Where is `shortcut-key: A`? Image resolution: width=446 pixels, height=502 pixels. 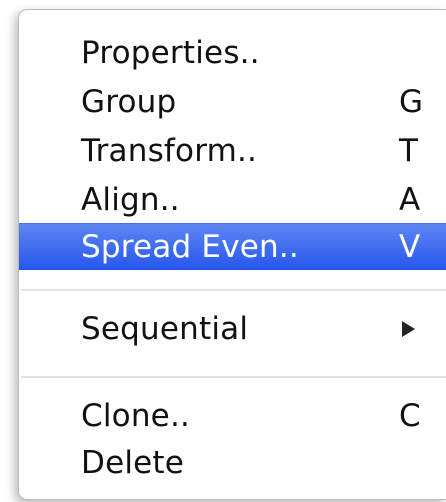 shortcut-key: A is located at coordinates (410, 199).